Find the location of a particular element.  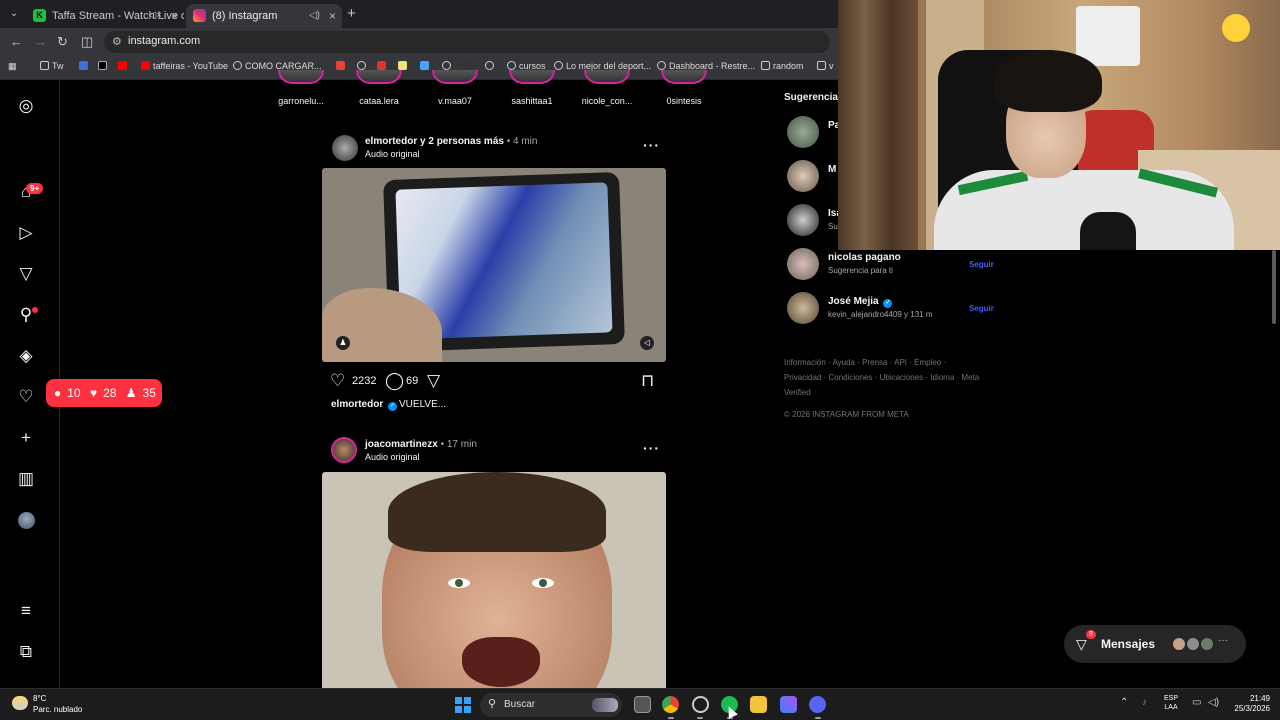

instagram-logo-icon: ◎ is located at coordinates (26, 106).